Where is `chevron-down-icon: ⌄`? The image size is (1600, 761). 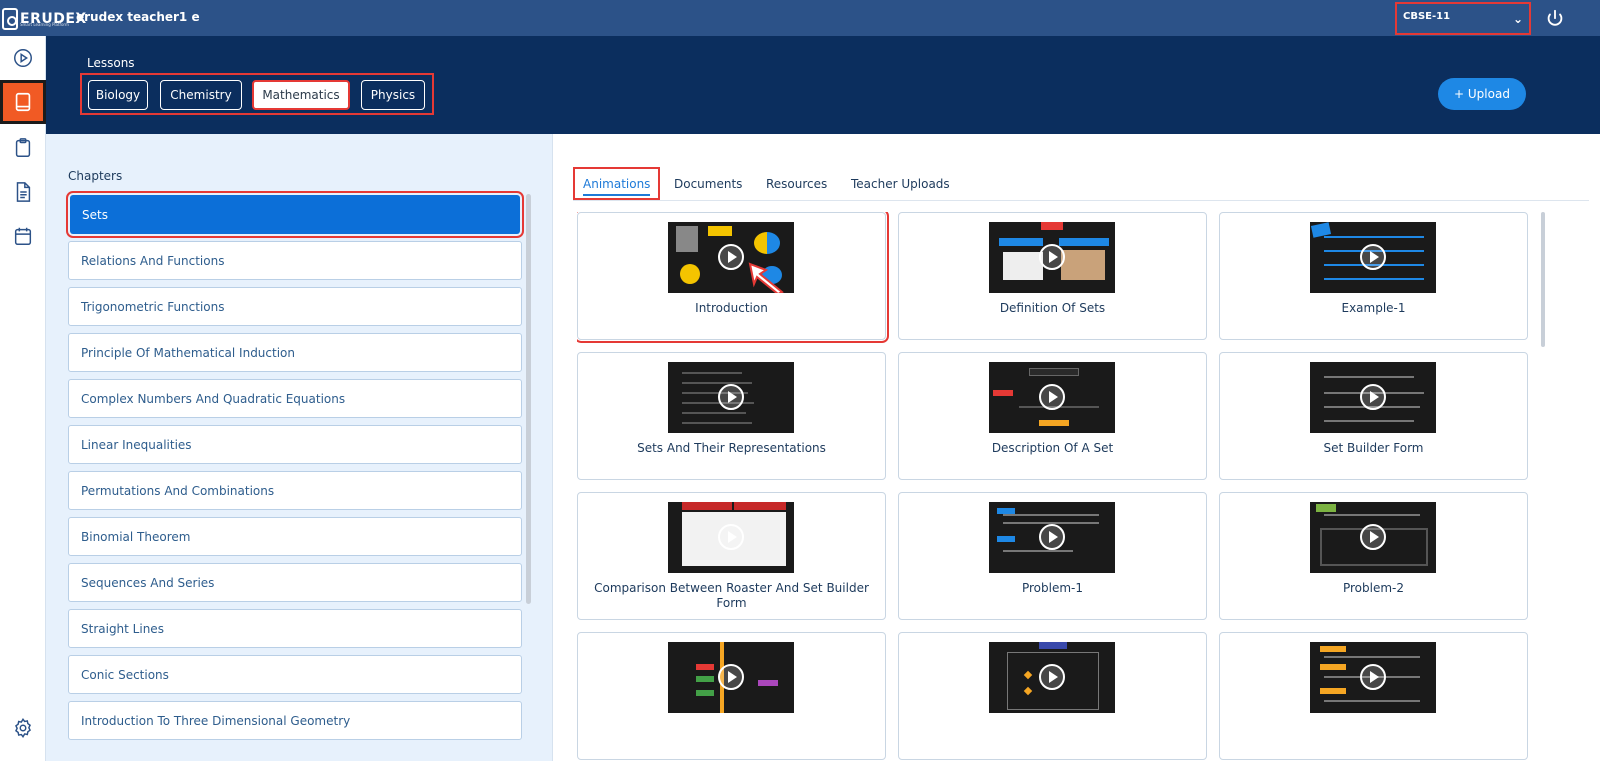
chevron-down-icon: ⌄ is located at coordinates (1517, 19).